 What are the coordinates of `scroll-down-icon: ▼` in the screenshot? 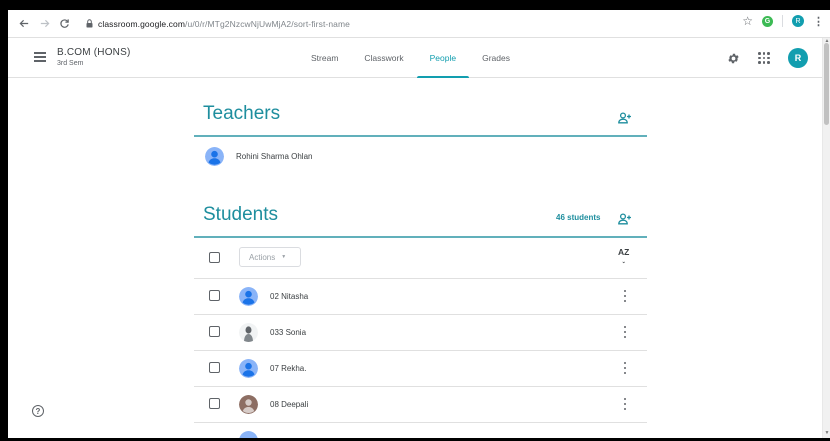 It's located at (827, 433).